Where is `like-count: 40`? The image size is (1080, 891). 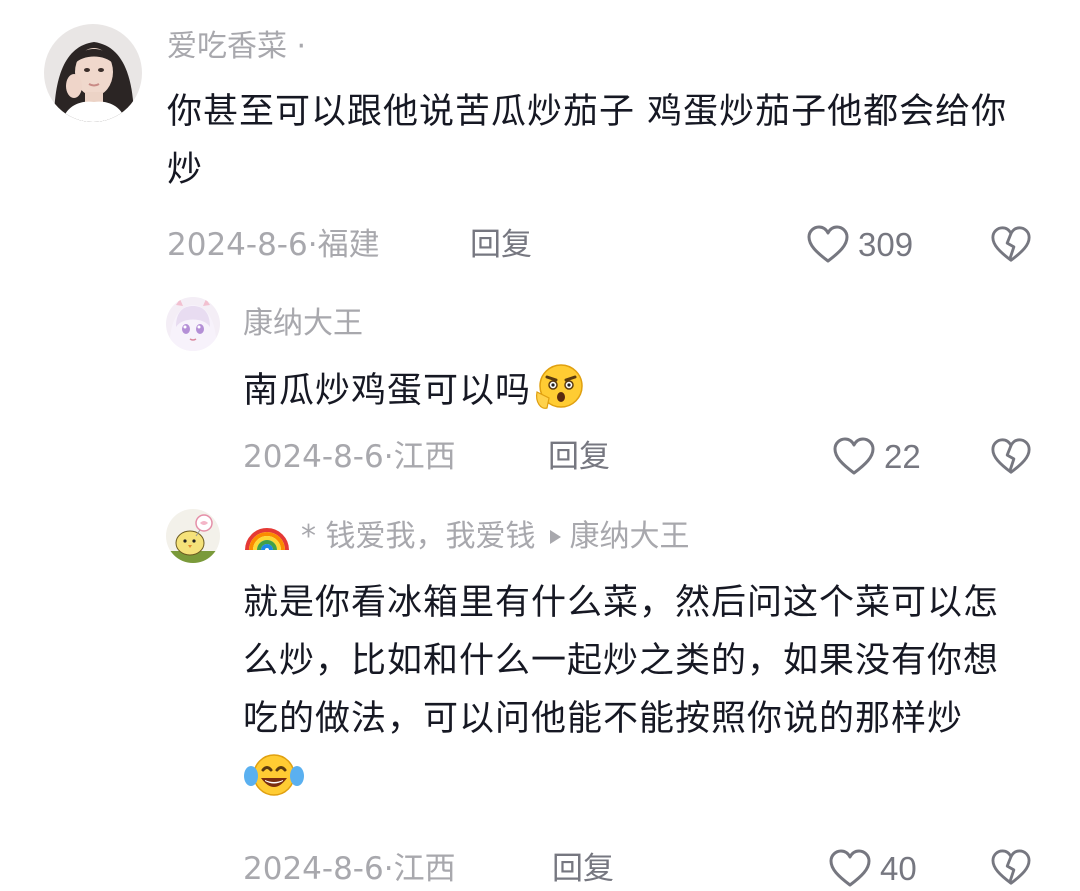 like-count: 40 is located at coordinates (898, 868).